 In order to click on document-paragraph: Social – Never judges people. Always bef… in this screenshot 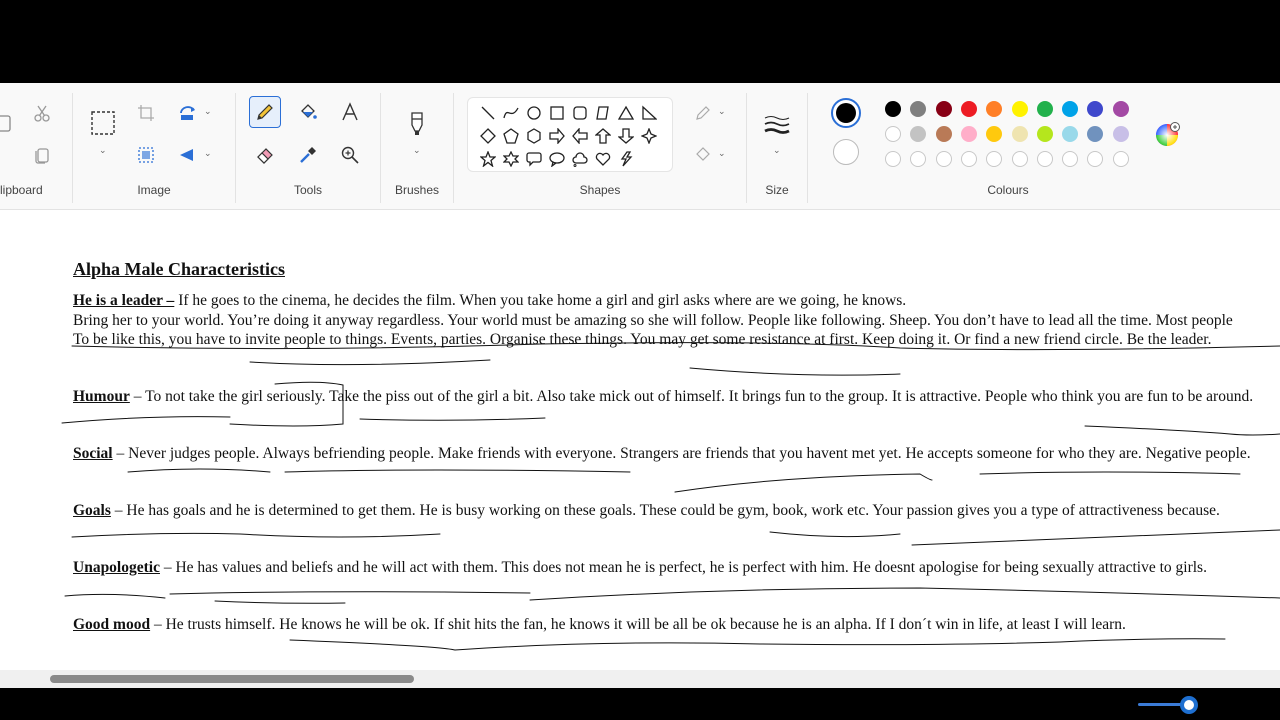, I will do `click(662, 454)`.